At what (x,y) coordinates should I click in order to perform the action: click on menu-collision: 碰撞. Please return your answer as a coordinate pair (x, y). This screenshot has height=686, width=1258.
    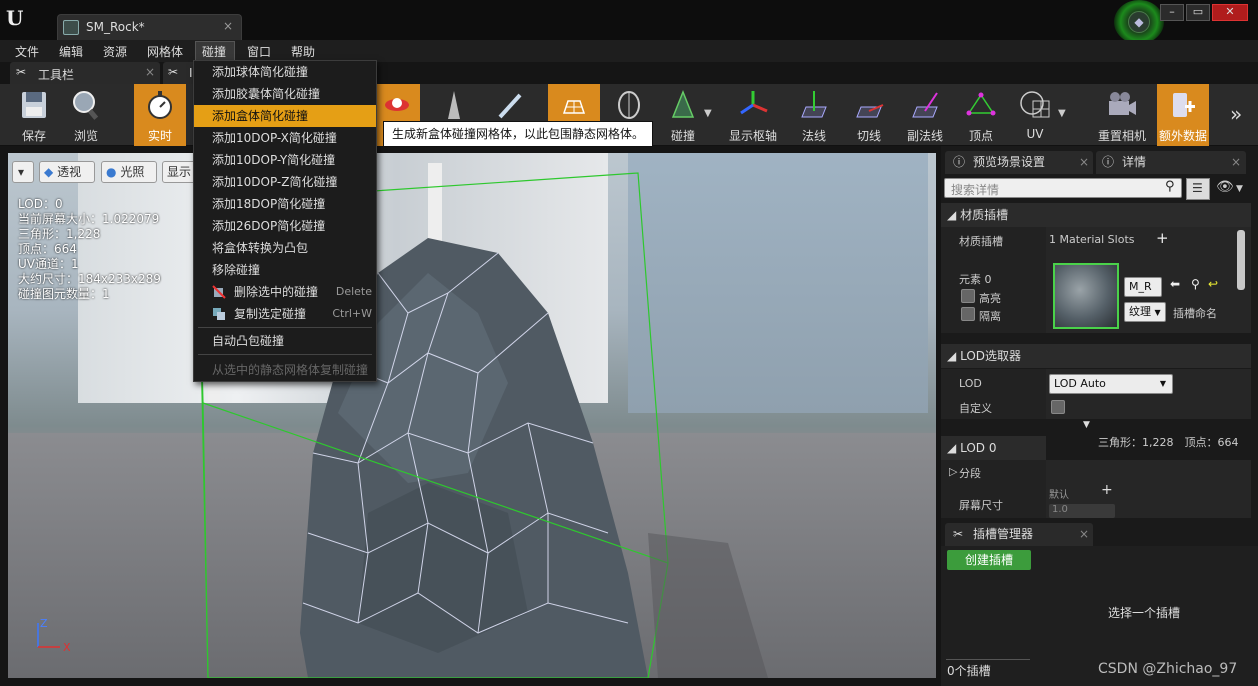
    Looking at the image, I should click on (214, 51).